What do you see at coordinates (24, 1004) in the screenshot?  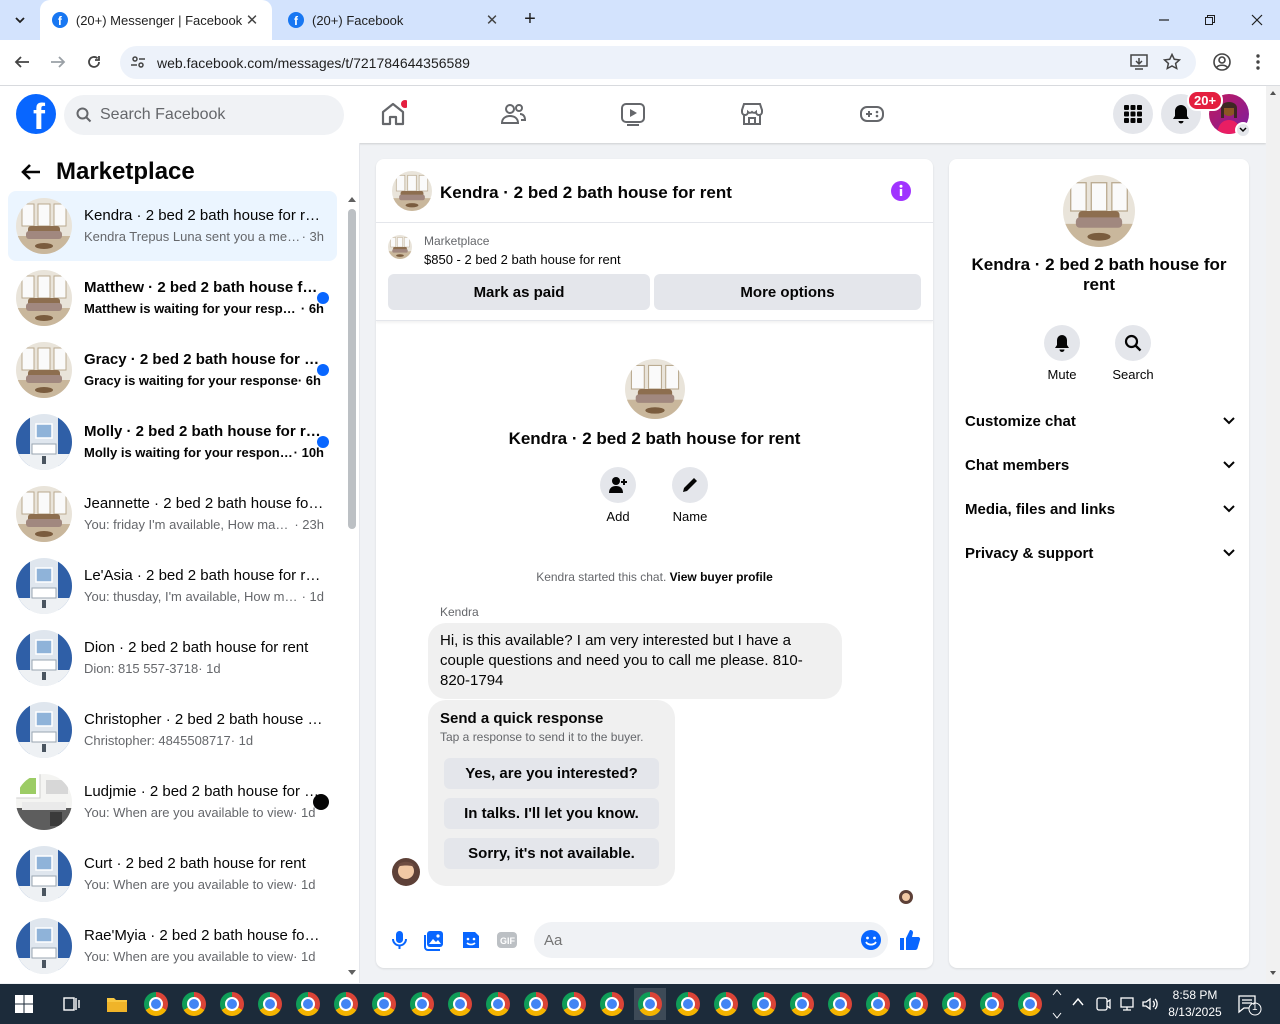 I see `windows-start-icon` at bounding box center [24, 1004].